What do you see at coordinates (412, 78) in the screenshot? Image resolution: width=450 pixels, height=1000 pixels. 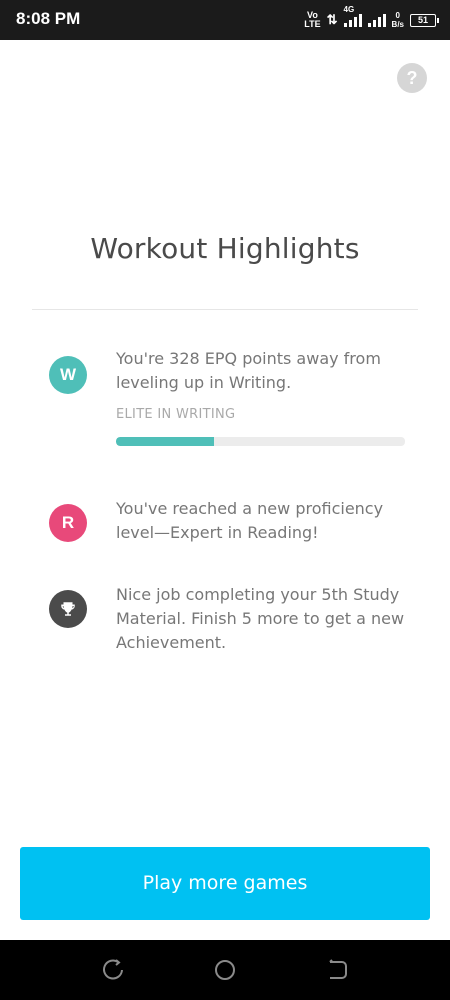 I see `help-button: ?` at bounding box center [412, 78].